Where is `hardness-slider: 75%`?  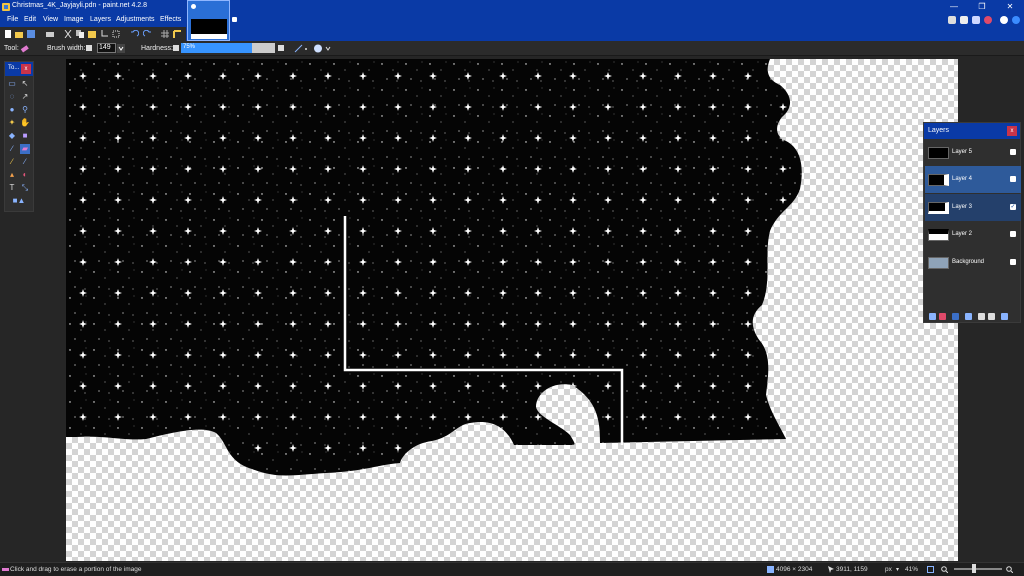
hardness-slider: 75% is located at coordinates (228, 48).